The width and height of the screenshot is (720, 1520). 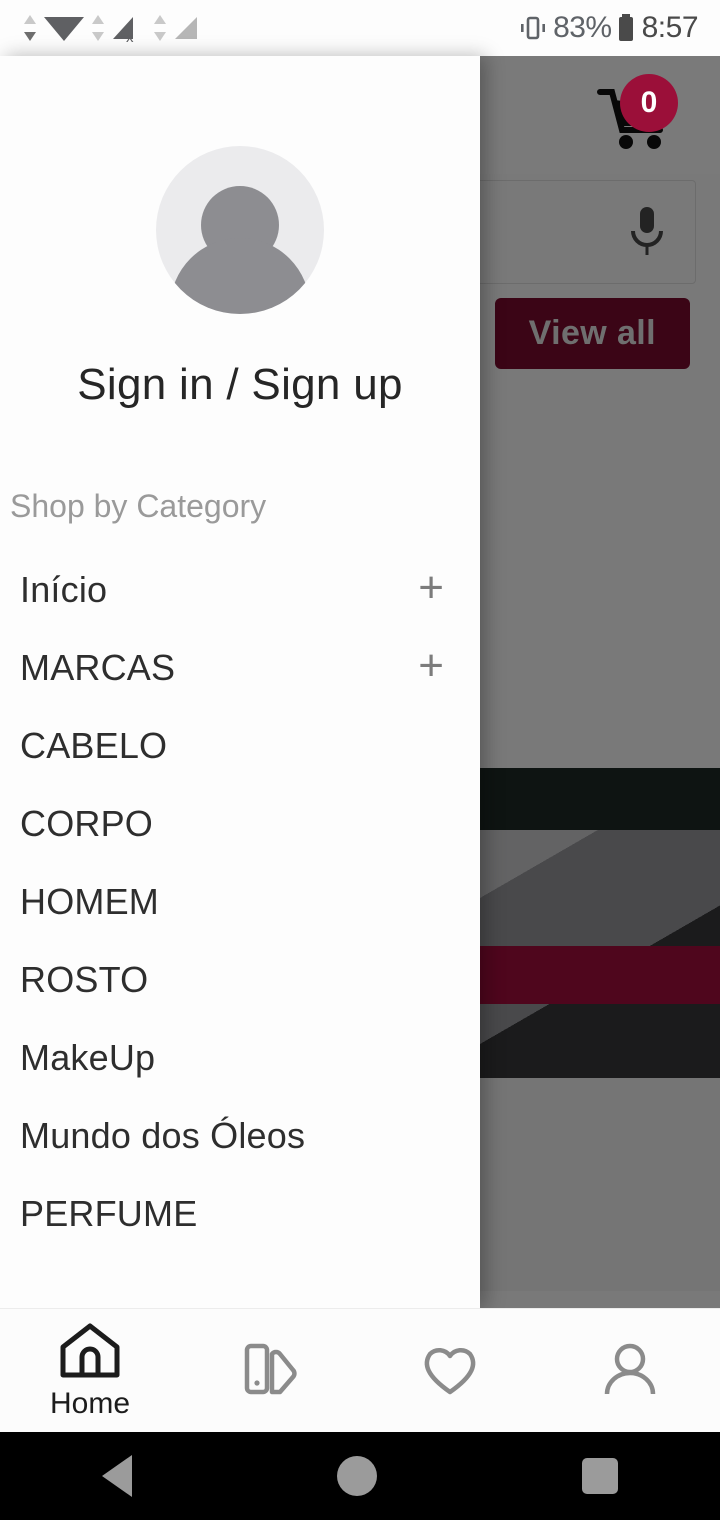 I want to click on drawer-item-label: ROSTO, so click(x=84, y=979).